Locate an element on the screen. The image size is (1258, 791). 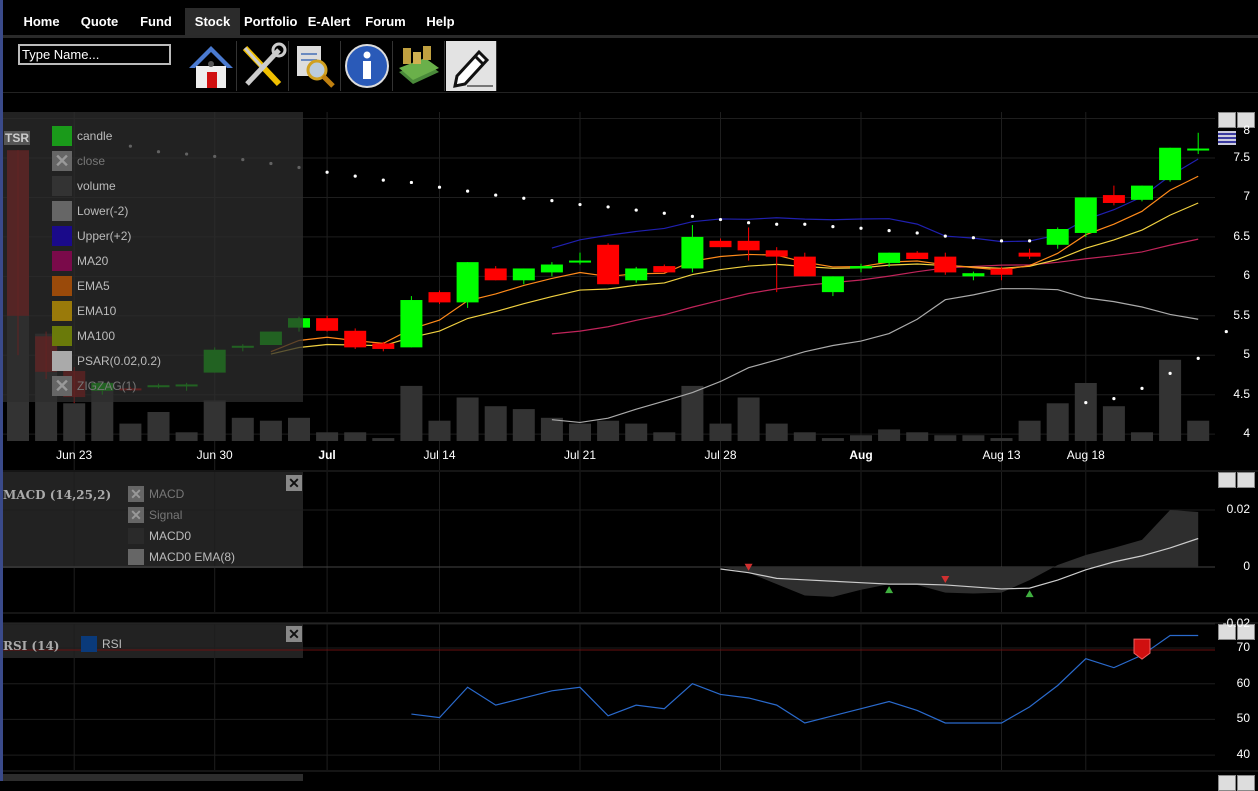
symbol-label: TSR is located at coordinates (17, 138).